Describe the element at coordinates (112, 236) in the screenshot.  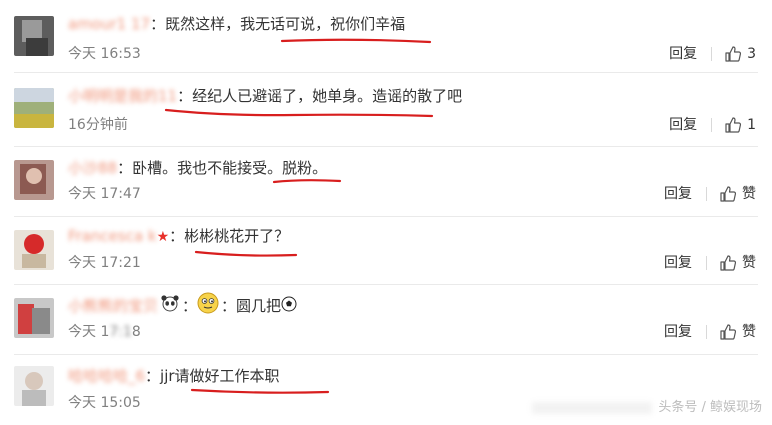
I see `username: Francesca k` at that location.